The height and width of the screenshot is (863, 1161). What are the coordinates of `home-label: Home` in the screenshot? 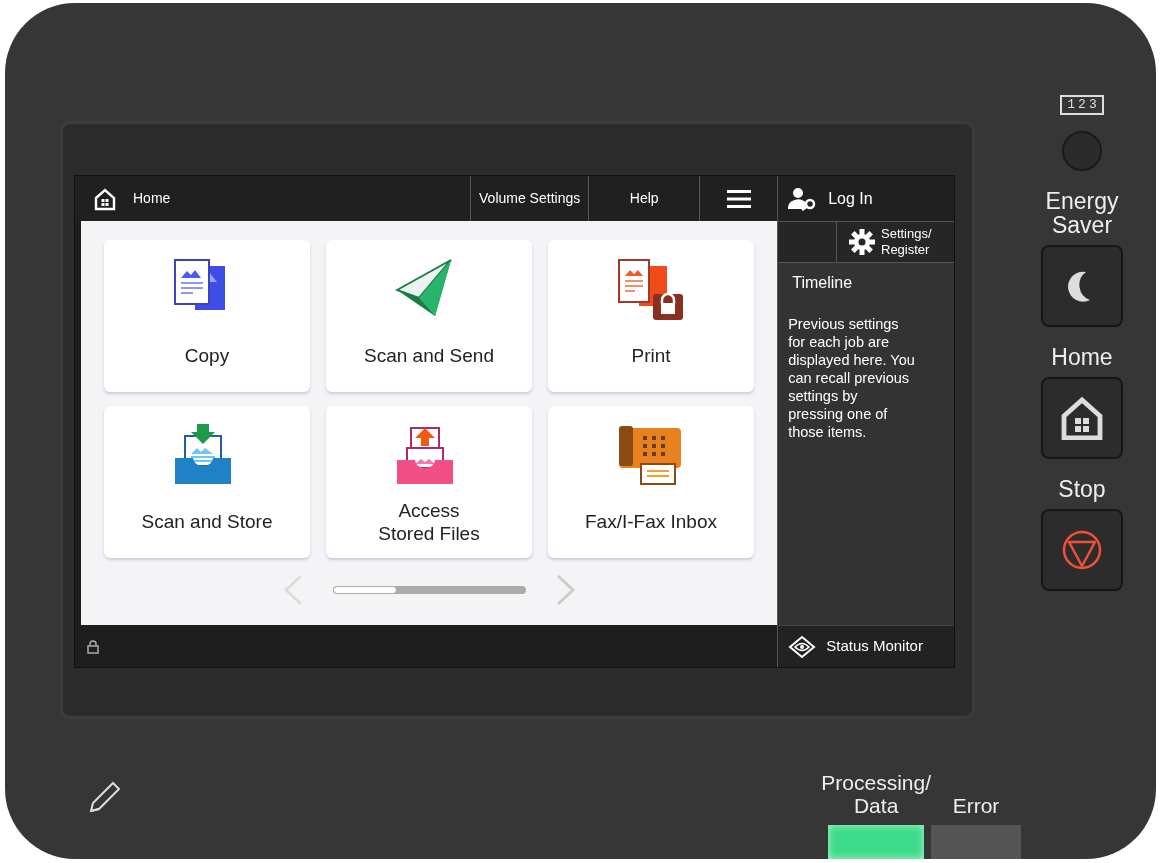 It's located at (152, 198).